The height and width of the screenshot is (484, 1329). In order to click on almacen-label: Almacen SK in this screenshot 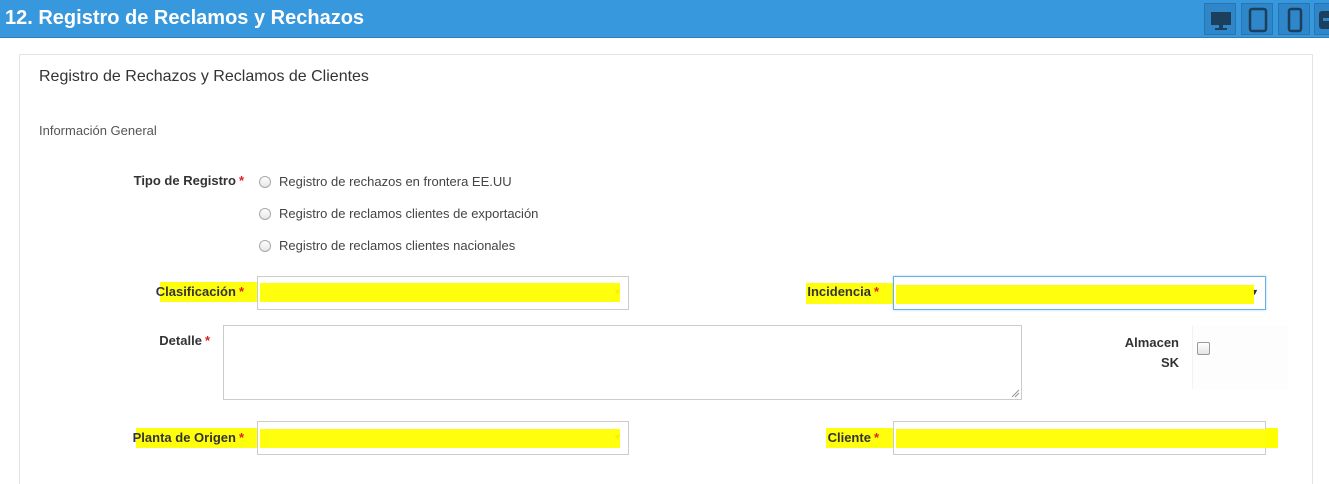, I will do `click(1151, 352)`.